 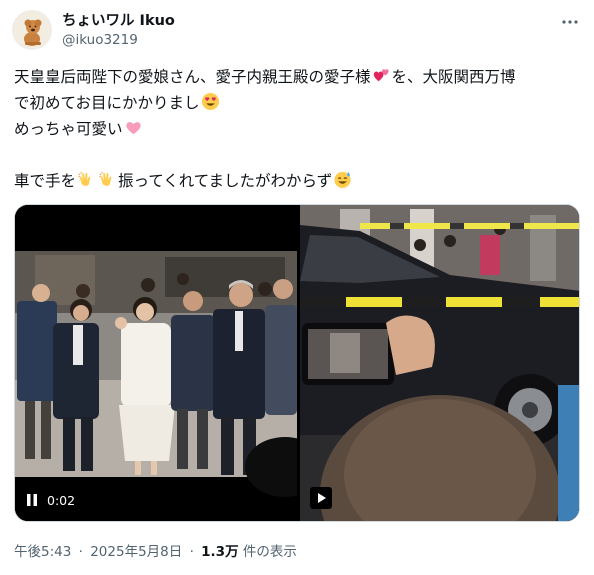 I want to click on tweet-header: ちょいワル Ikuo @ikuo3219, so click(x=297, y=32).